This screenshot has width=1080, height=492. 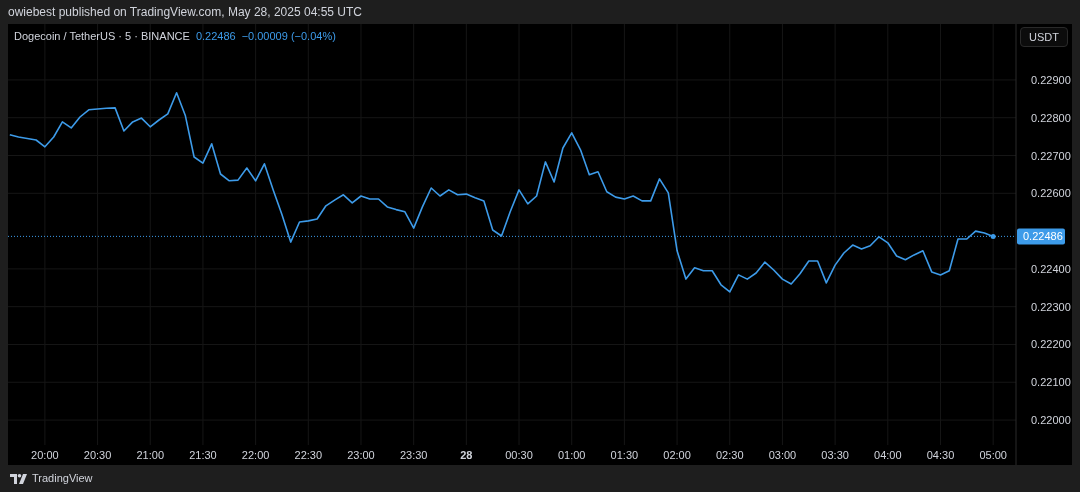 I want to click on axis-label: 0.22100, so click(x=1051, y=382).